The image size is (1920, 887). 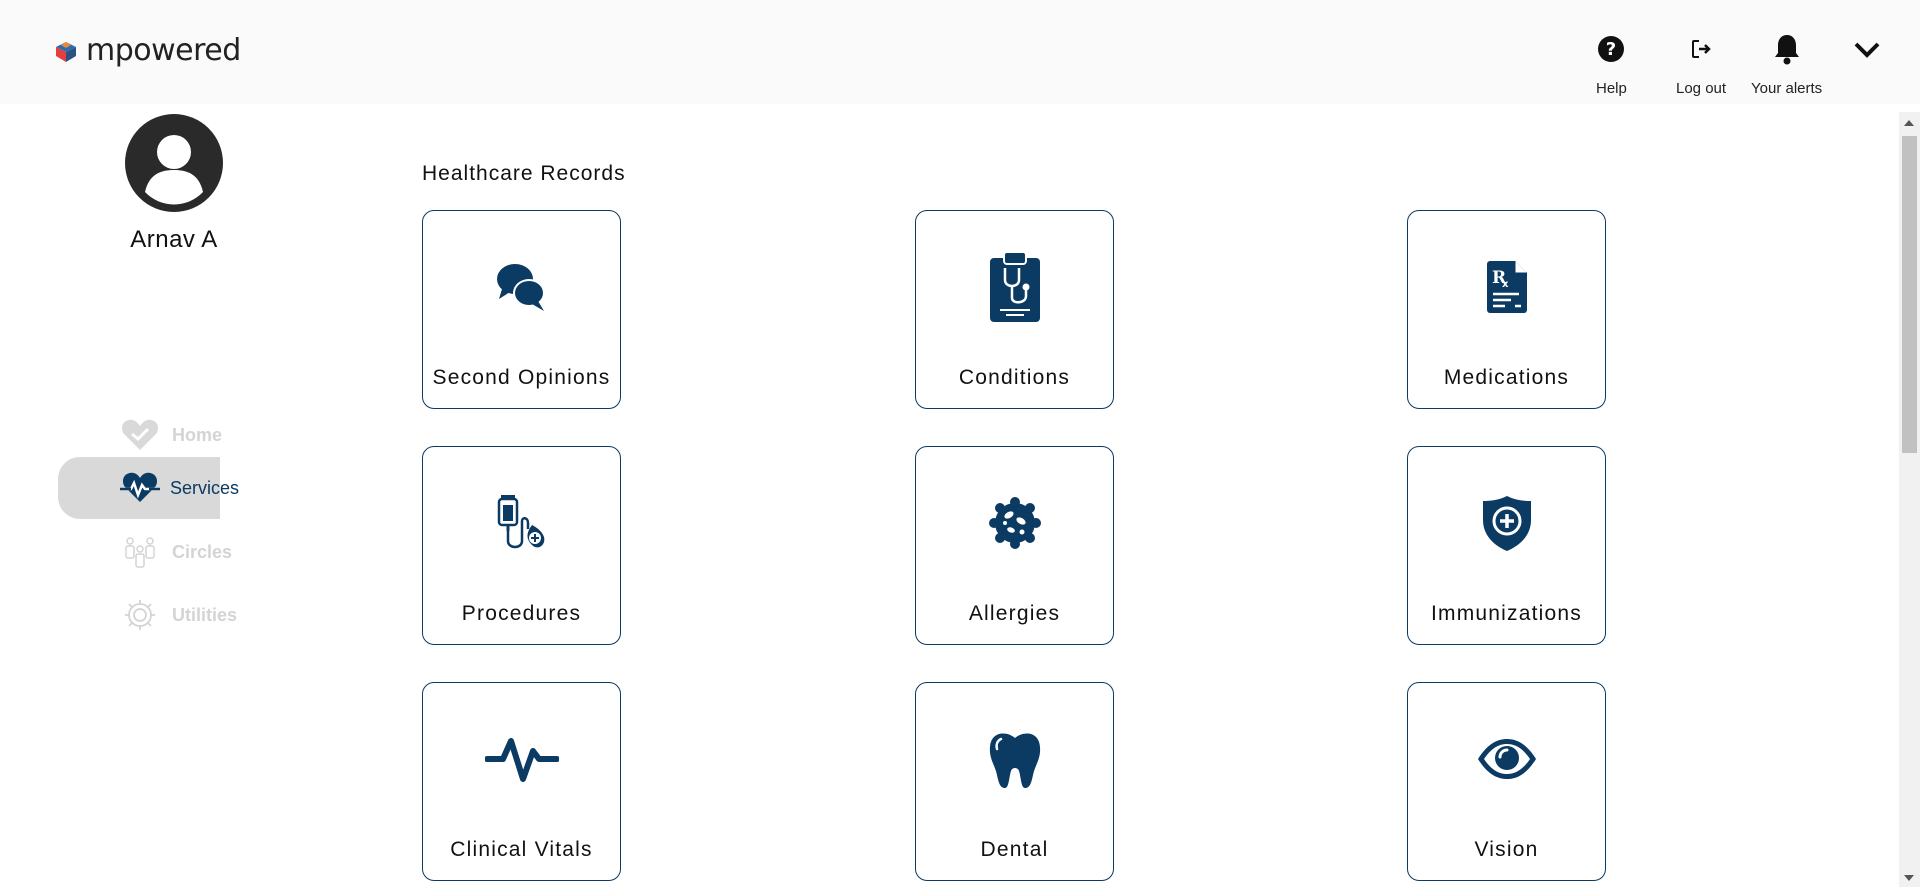 What do you see at coordinates (521, 613) in the screenshot?
I see `card-label: Procedures` at bounding box center [521, 613].